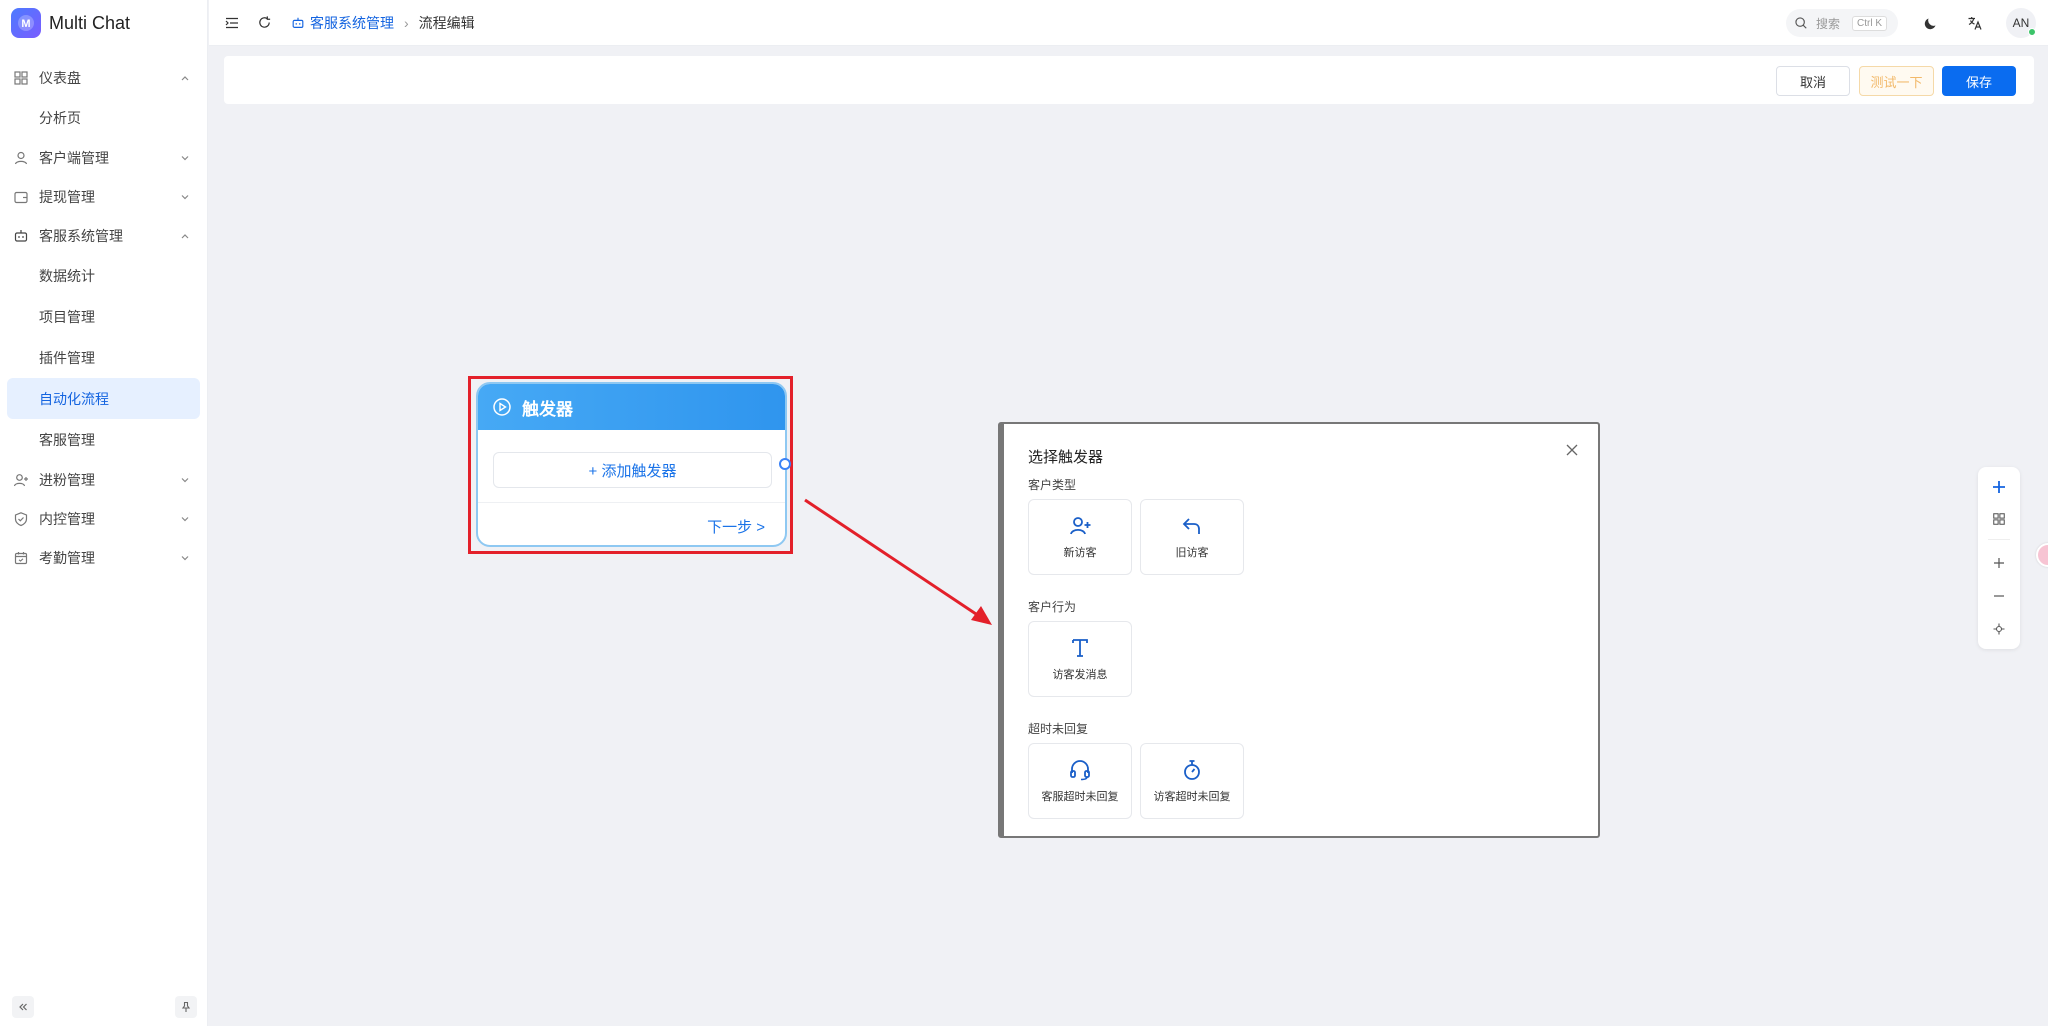  I want to click on calendar-icon, so click(21, 557).